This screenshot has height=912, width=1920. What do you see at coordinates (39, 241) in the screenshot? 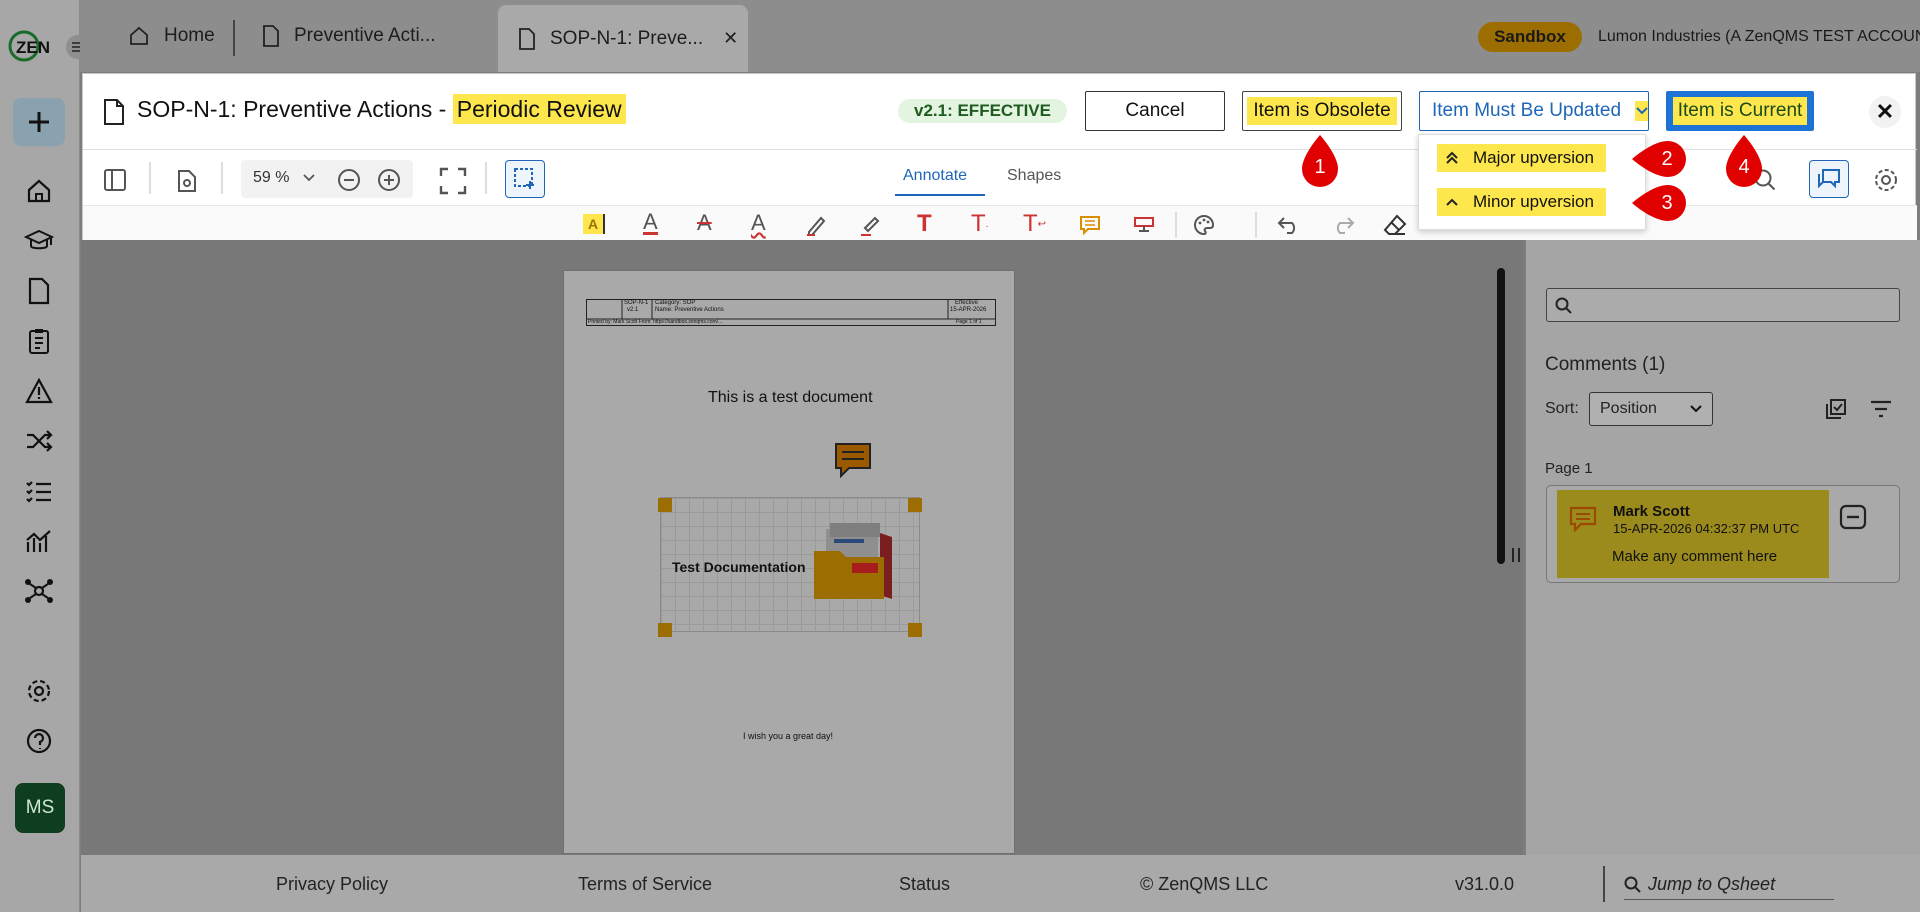
I see `training-icon` at bounding box center [39, 241].